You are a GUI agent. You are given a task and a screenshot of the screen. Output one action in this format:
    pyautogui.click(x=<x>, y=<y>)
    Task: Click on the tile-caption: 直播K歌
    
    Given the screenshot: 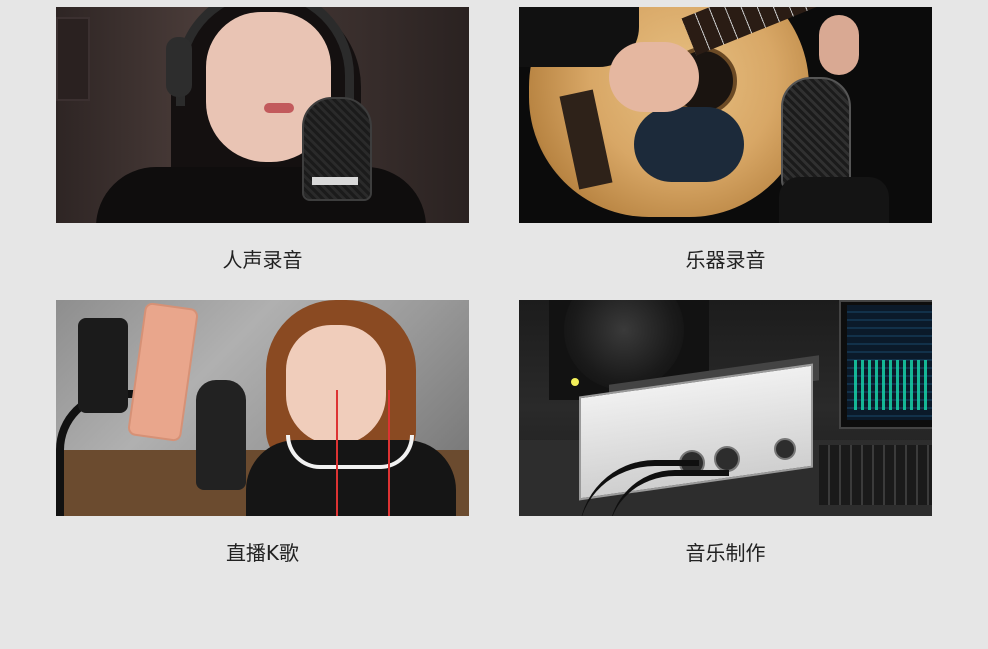 What is the action you would take?
    pyautogui.click(x=262, y=553)
    